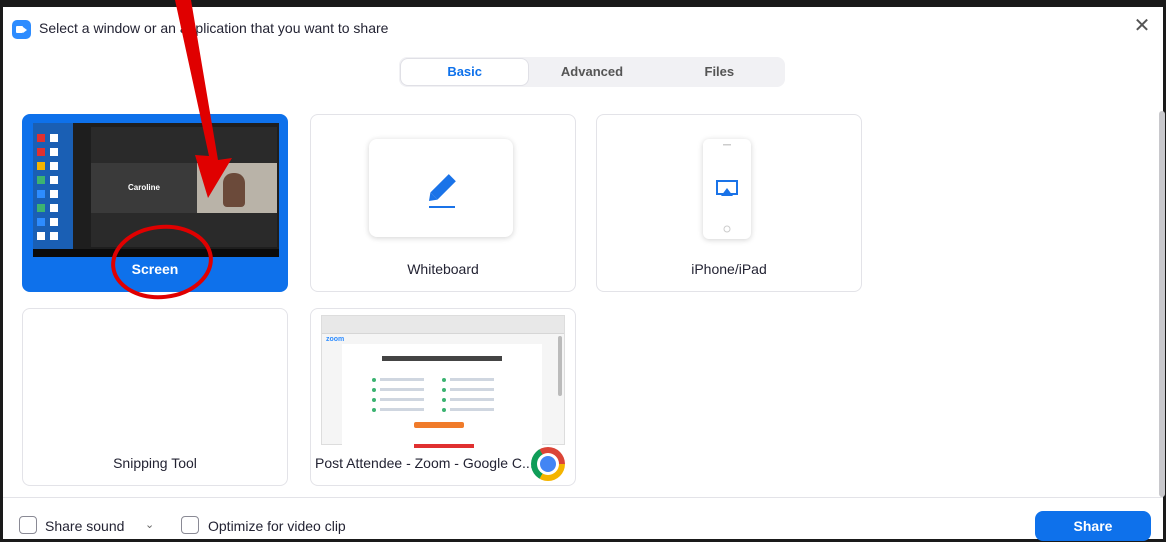  What do you see at coordinates (442, 191) in the screenshot?
I see `pencil-icon` at bounding box center [442, 191].